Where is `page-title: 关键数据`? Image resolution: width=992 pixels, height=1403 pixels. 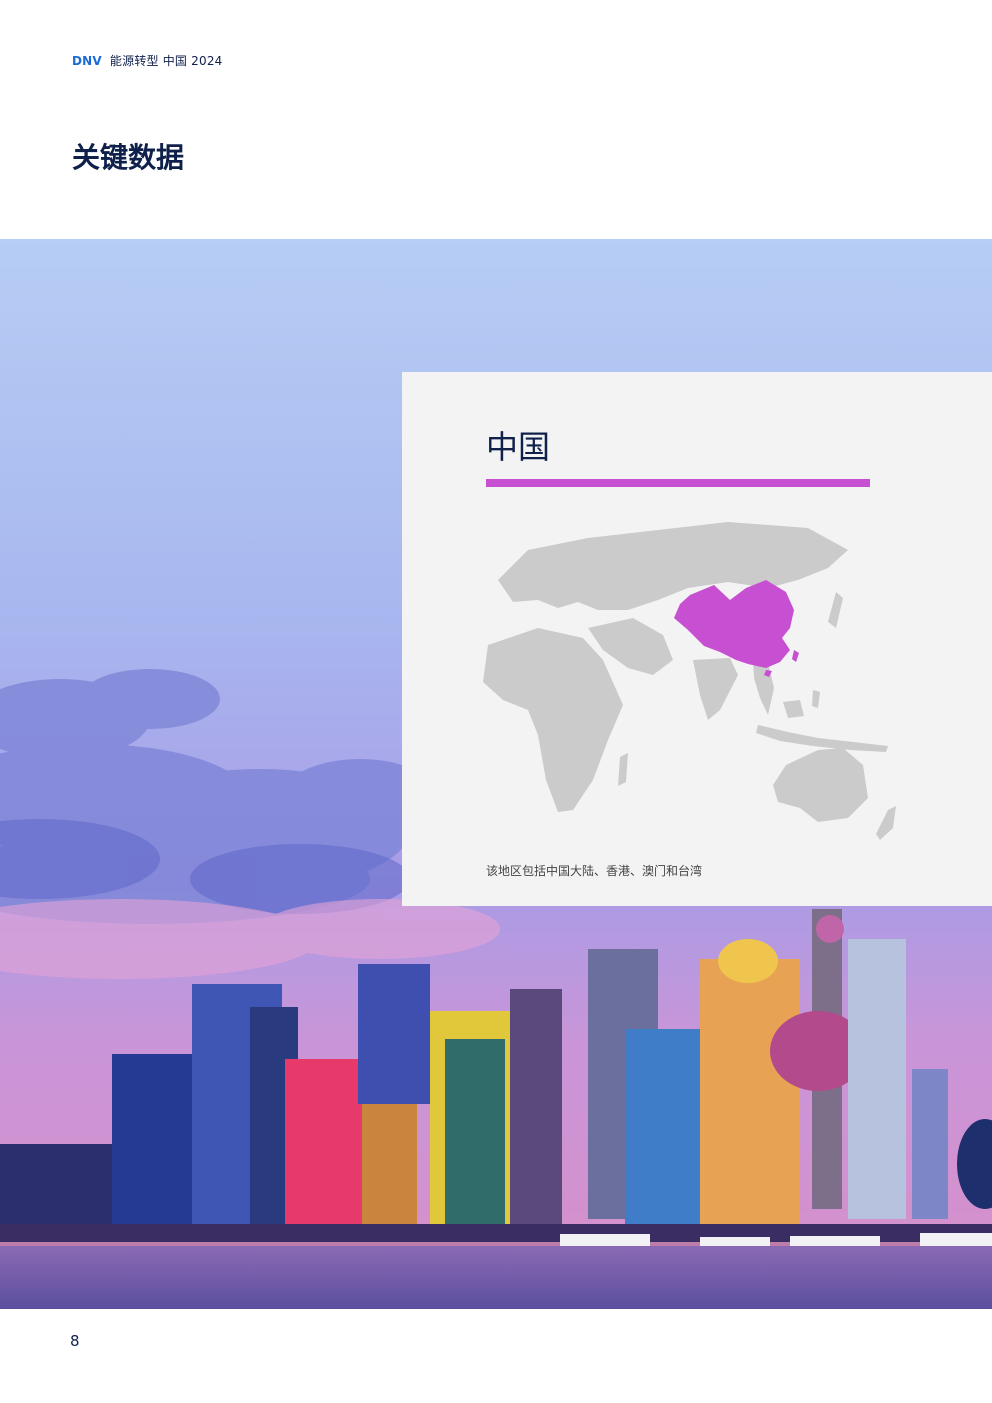
page-title: 关键数据 is located at coordinates (128, 157).